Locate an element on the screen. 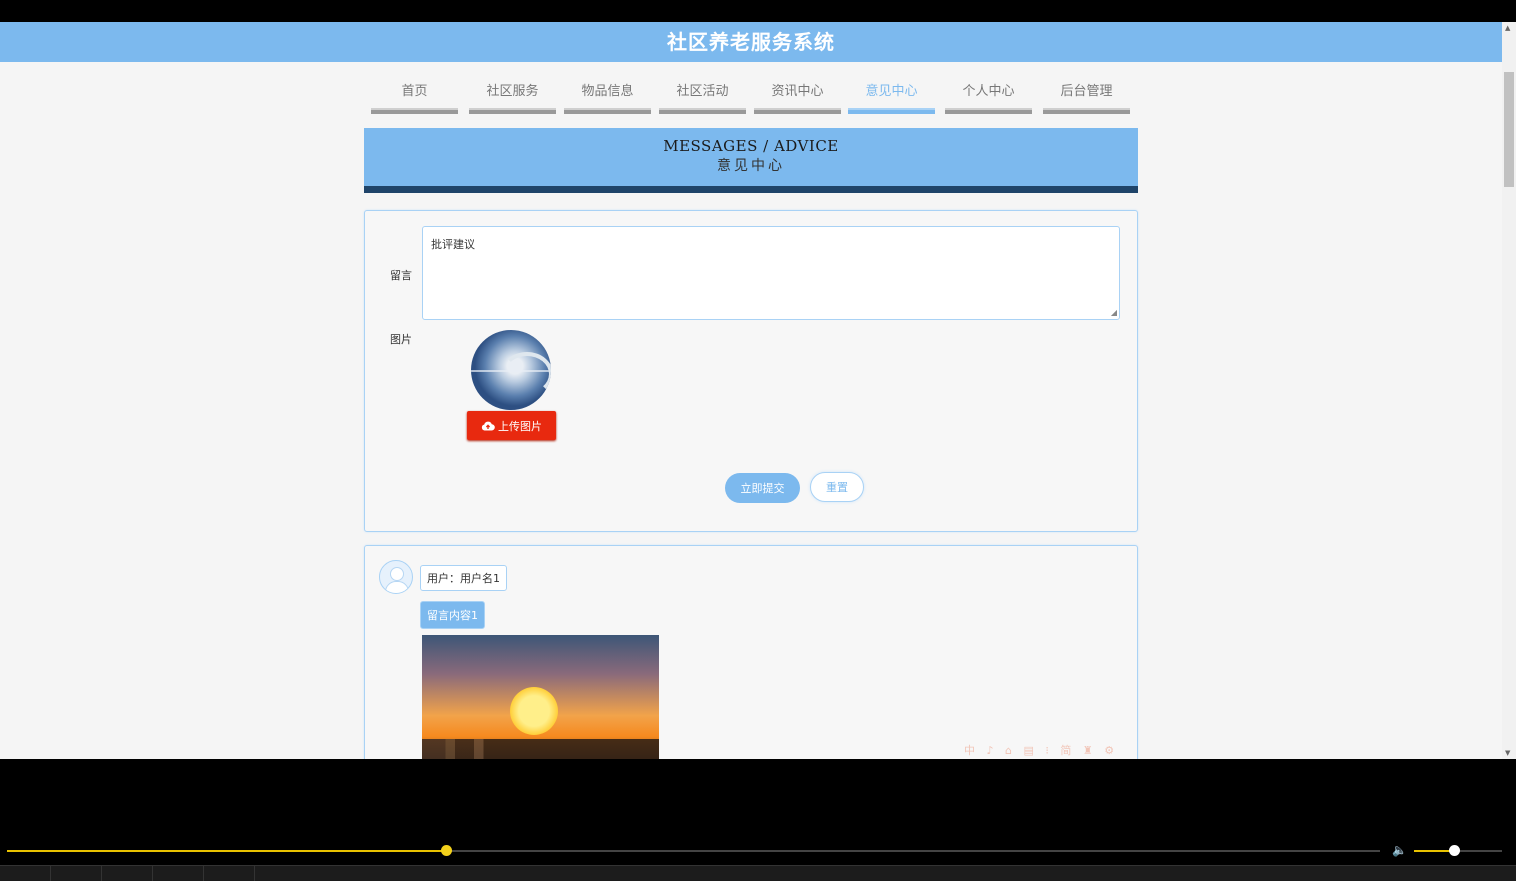 This screenshot has width=1516, height=881. reset-button: 重置 is located at coordinates (837, 487).